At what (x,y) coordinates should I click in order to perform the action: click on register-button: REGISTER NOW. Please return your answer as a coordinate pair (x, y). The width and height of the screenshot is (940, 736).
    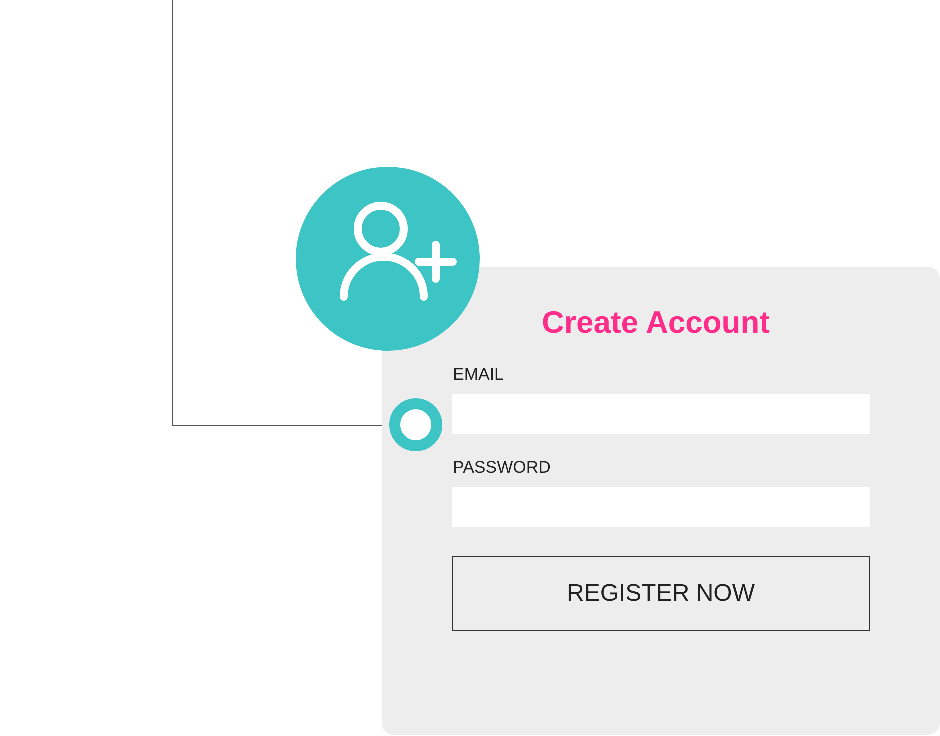
    Looking at the image, I should click on (661, 593).